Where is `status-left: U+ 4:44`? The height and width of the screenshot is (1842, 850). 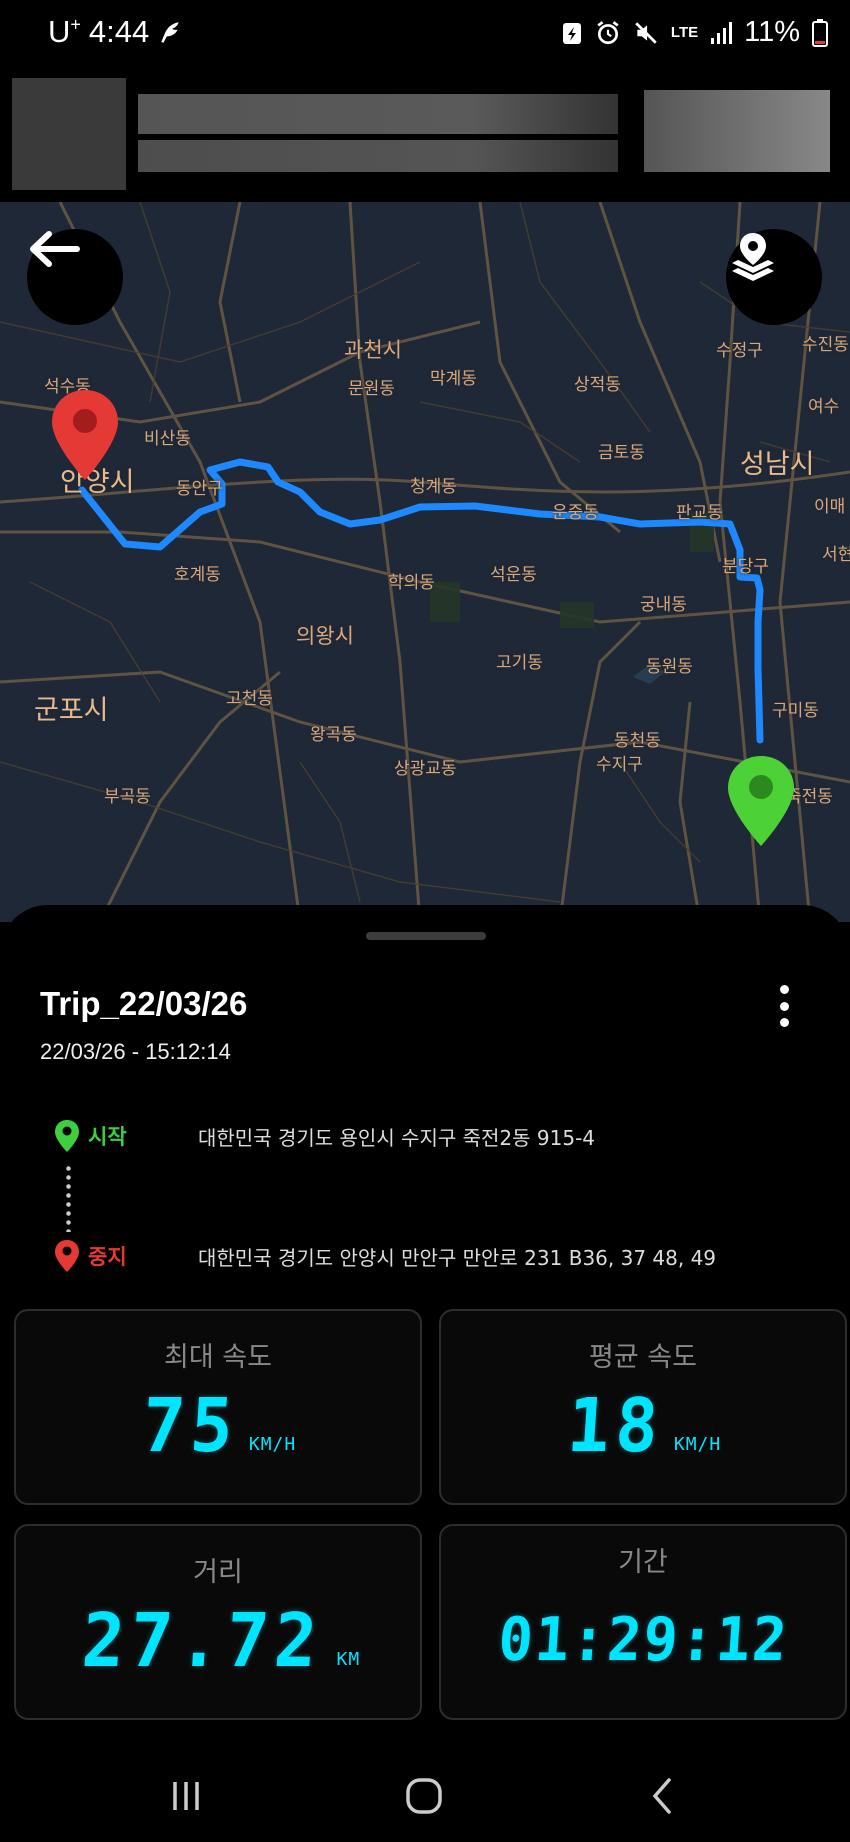 status-left: U+ 4:44 is located at coordinates (115, 32).